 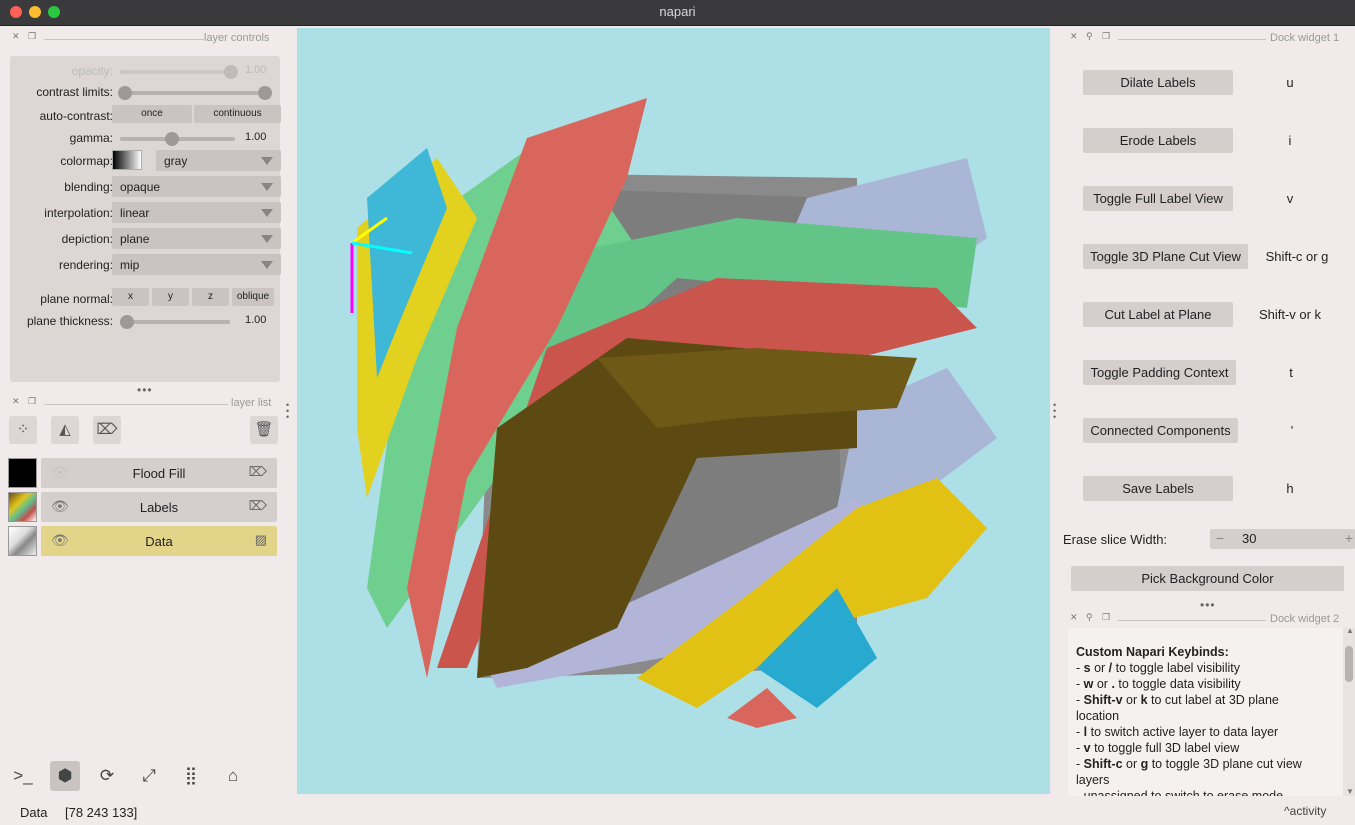 I want to click on cut-label-at-plane-button: Cut Label at Plane, so click(x=1158, y=314).